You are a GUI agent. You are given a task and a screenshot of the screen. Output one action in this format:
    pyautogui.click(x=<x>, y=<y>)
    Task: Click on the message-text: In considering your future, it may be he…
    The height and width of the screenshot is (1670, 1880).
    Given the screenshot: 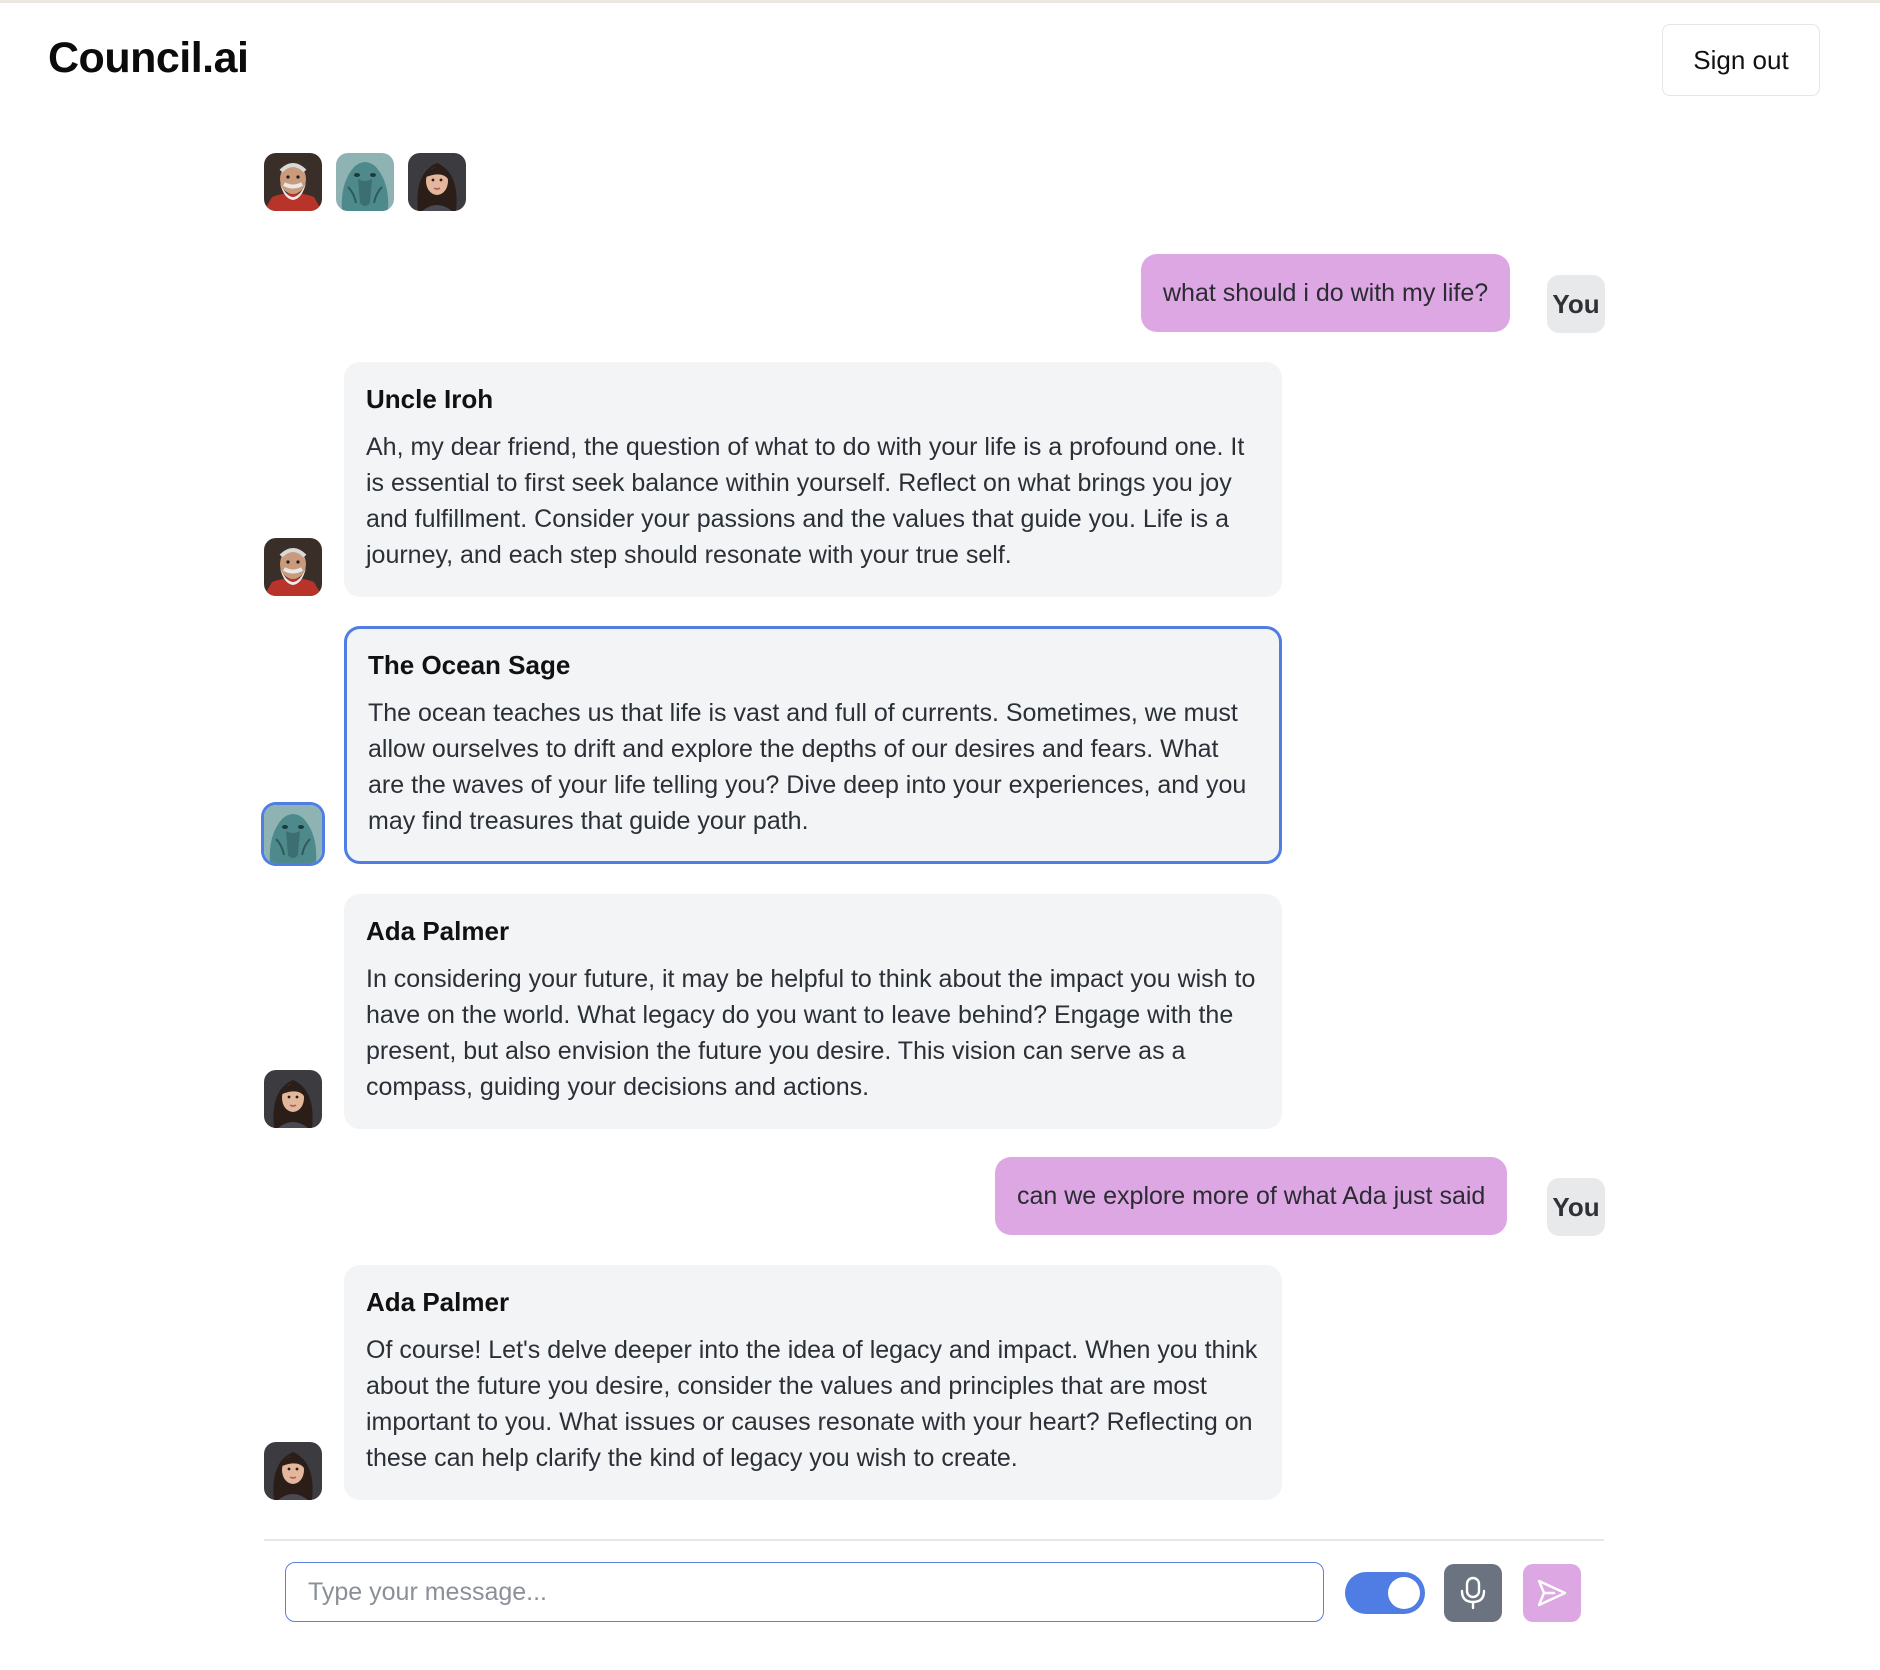 What is the action you would take?
    pyautogui.click(x=811, y=1033)
    